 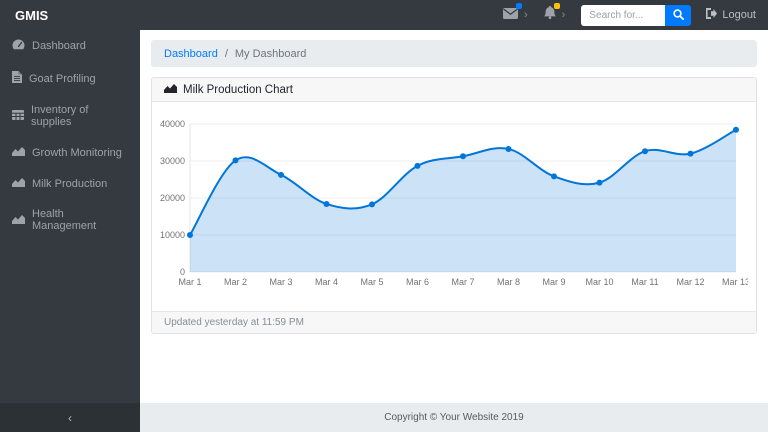 I want to click on svg-text: Mar 12, so click(x=690, y=282).